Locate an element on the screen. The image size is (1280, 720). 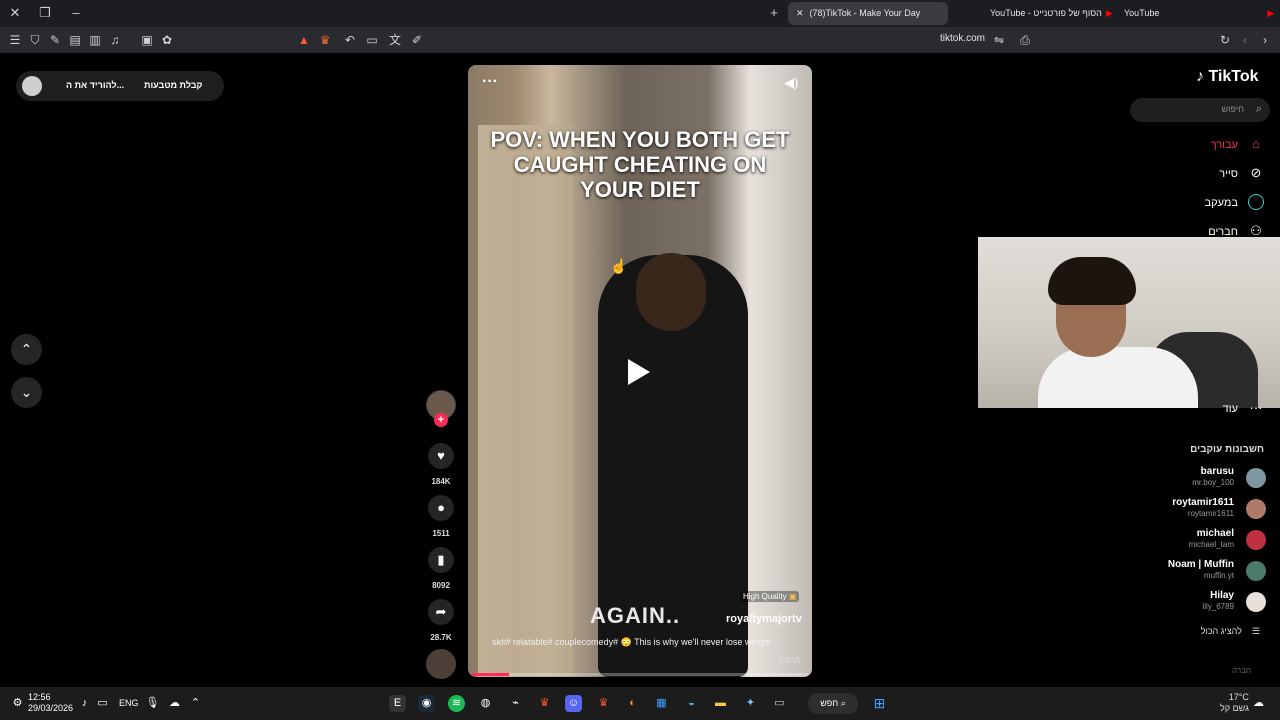
steam-icon: ◉ is located at coordinates (426, 703).